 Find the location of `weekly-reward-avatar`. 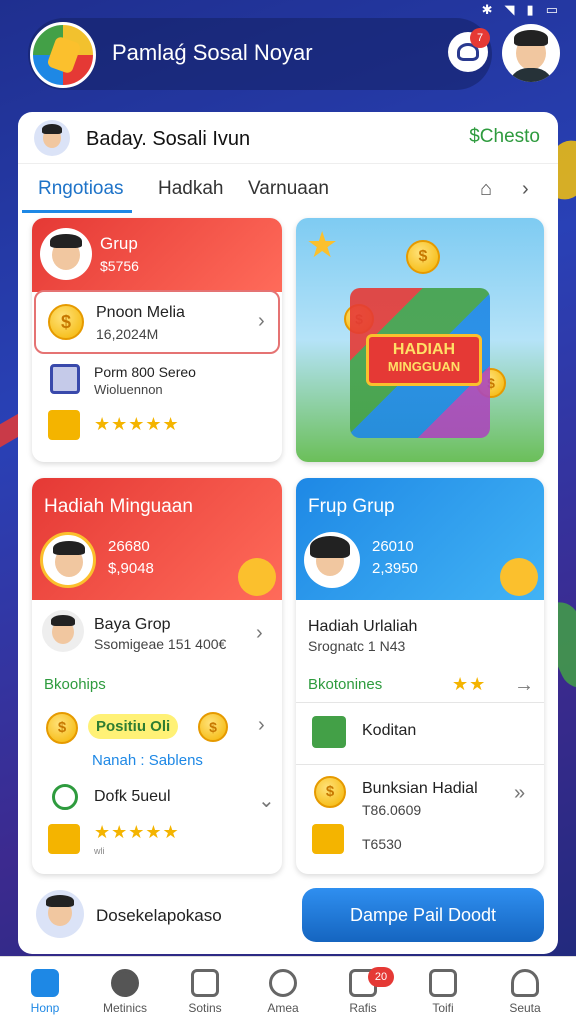

weekly-reward-avatar is located at coordinates (68, 560).